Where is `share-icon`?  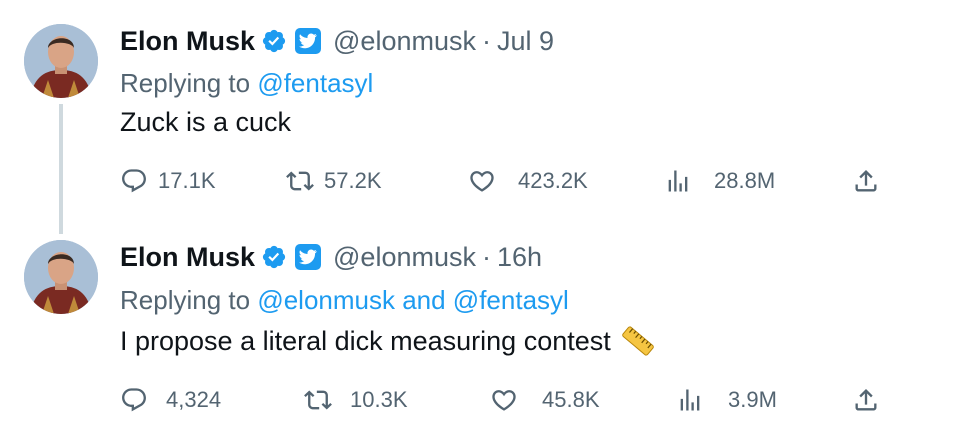
share-icon is located at coordinates (866, 400).